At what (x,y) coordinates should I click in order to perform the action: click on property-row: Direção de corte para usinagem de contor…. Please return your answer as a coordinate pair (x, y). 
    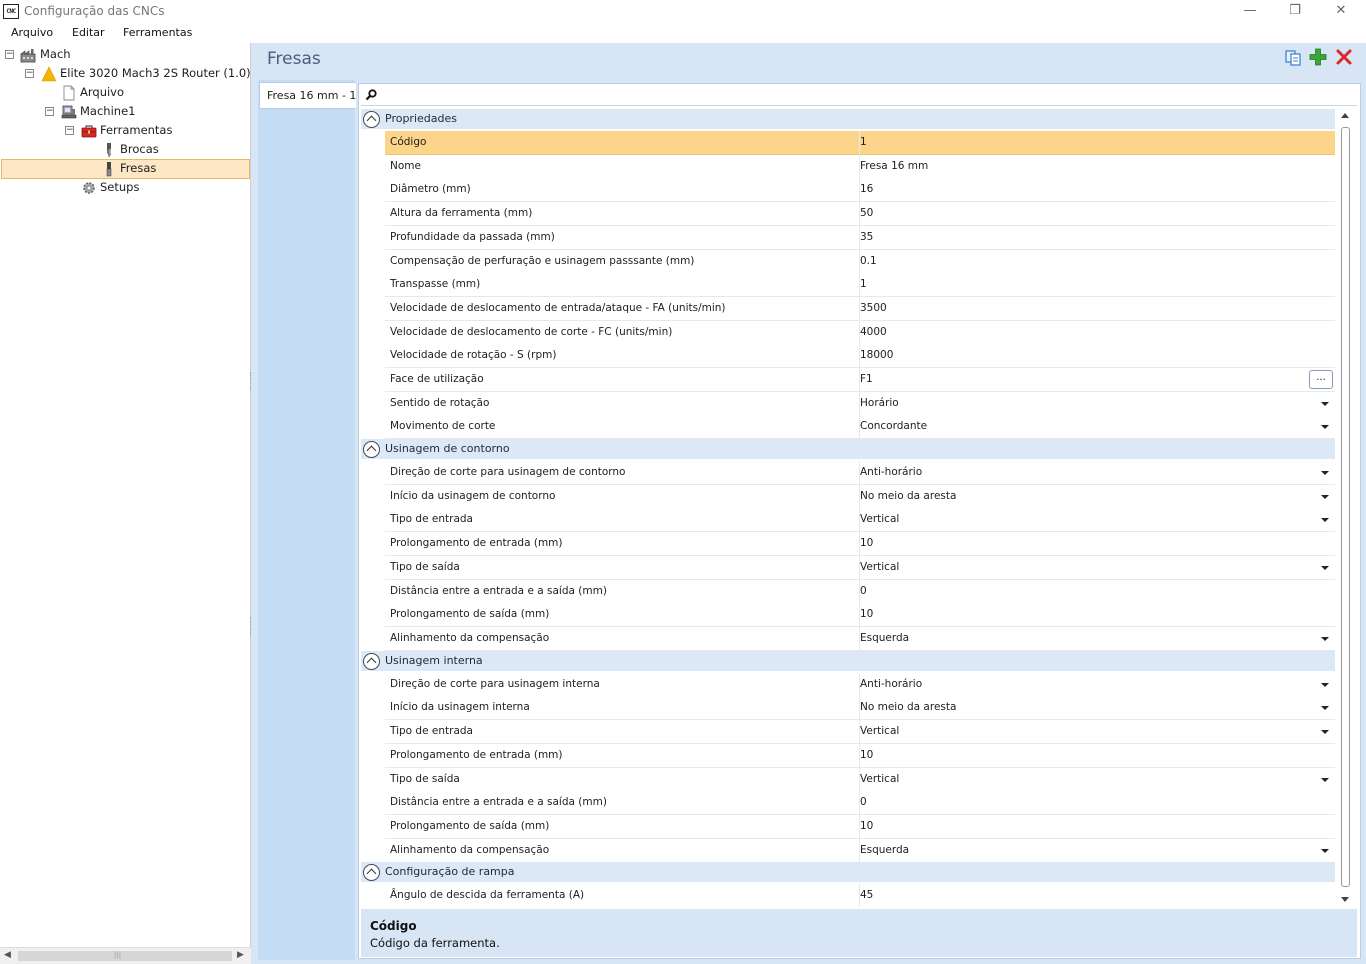
    Looking at the image, I should click on (860, 473).